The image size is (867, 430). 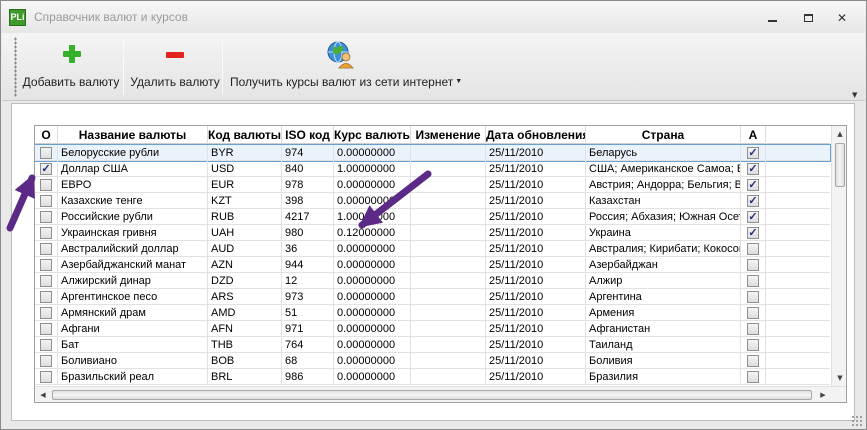 I want to click on cell-country: Боливия, so click(x=663, y=361).